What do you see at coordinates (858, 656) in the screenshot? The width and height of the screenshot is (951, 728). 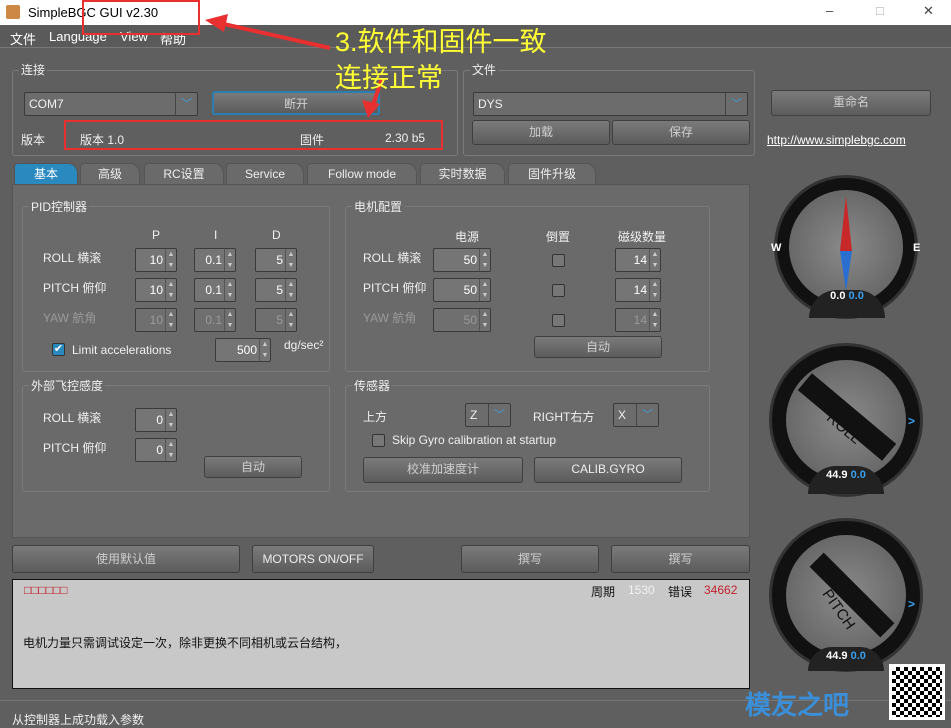 I see `pitch-target: 0.0` at bounding box center [858, 656].